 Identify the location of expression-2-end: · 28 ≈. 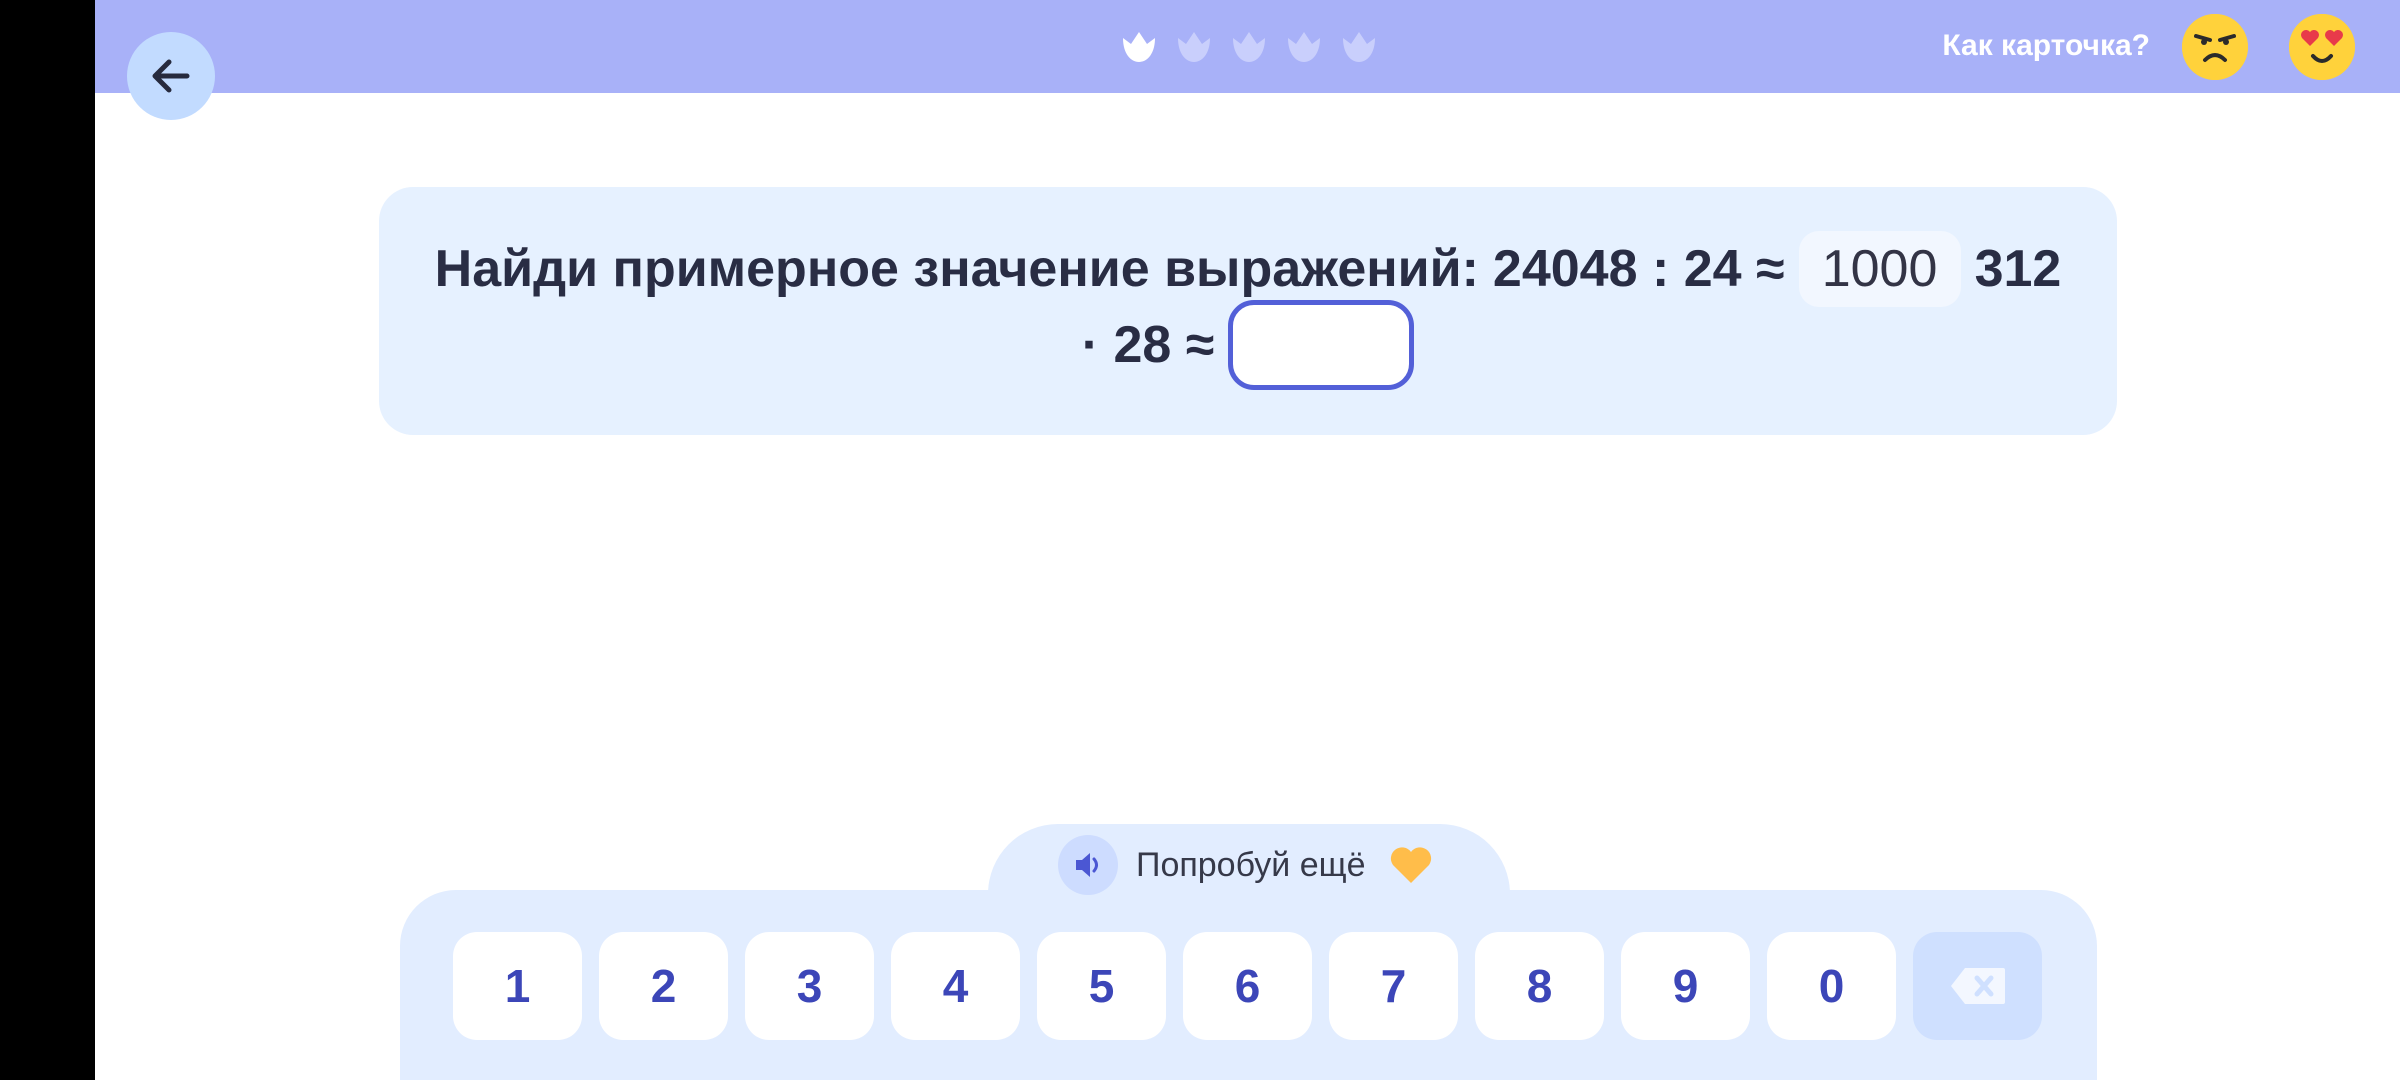
(1148, 345).